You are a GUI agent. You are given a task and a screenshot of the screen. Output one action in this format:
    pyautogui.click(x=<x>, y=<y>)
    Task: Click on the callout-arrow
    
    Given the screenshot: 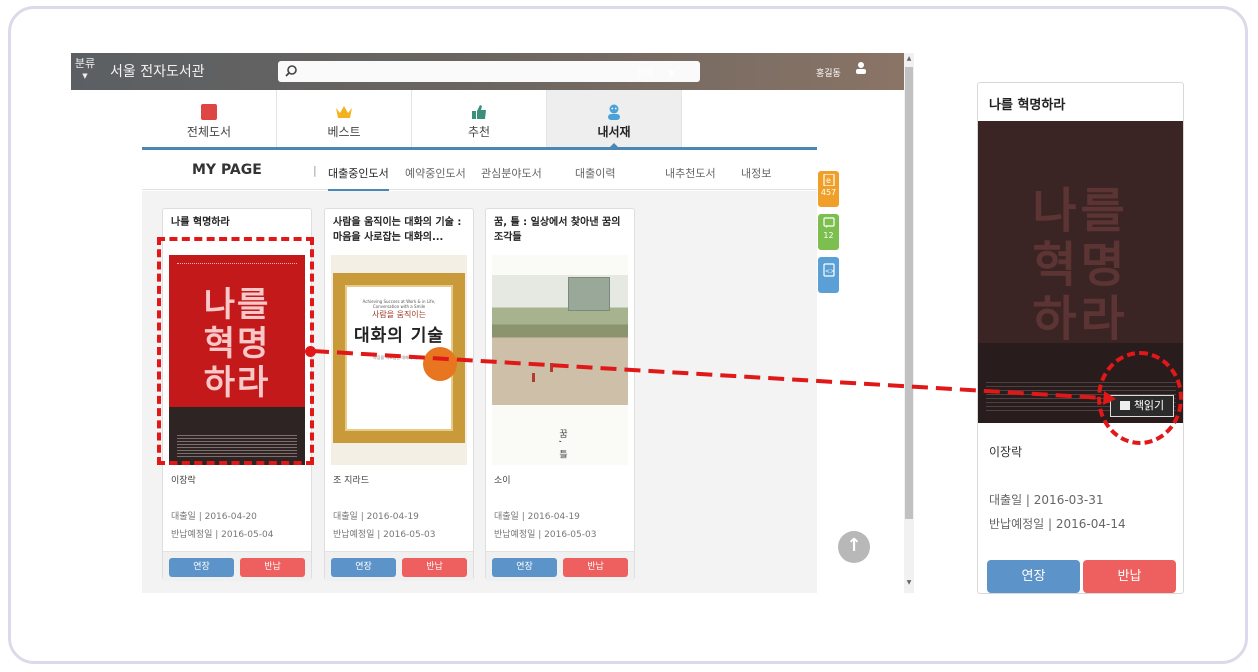 What is the action you would take?
    pyautogui.click(x=714, y=377)
    